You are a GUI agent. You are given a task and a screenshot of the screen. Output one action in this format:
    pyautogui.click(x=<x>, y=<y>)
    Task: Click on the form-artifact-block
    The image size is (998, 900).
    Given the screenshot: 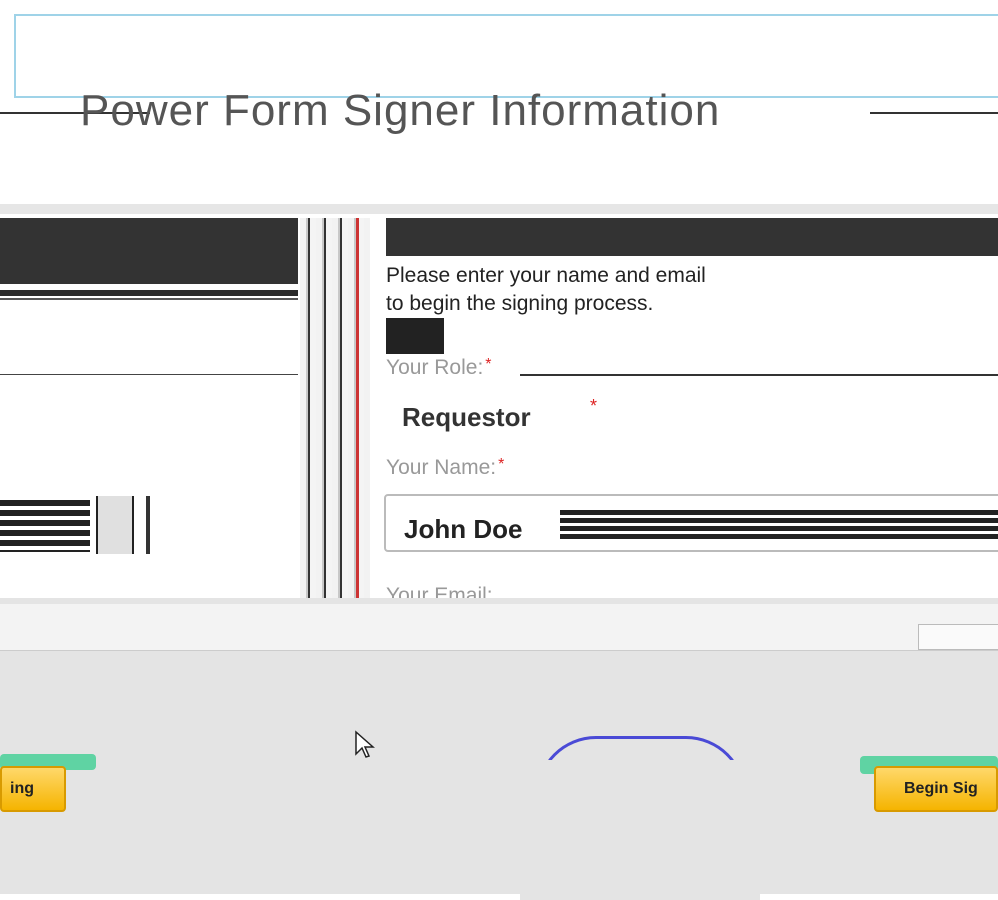 What is the action you would take?
    pyautogui.click(x=415, y=336)
    